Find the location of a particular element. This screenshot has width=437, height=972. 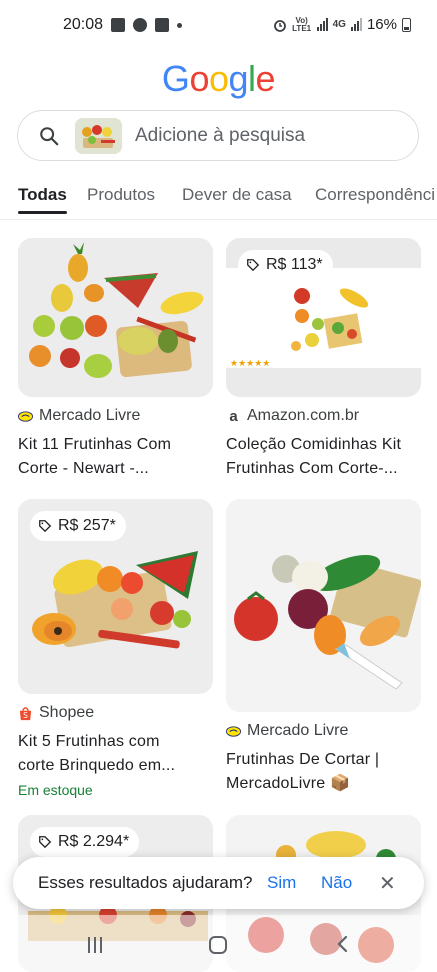

result-source: a Amazon.com.br is located at coordinates (323, 416).